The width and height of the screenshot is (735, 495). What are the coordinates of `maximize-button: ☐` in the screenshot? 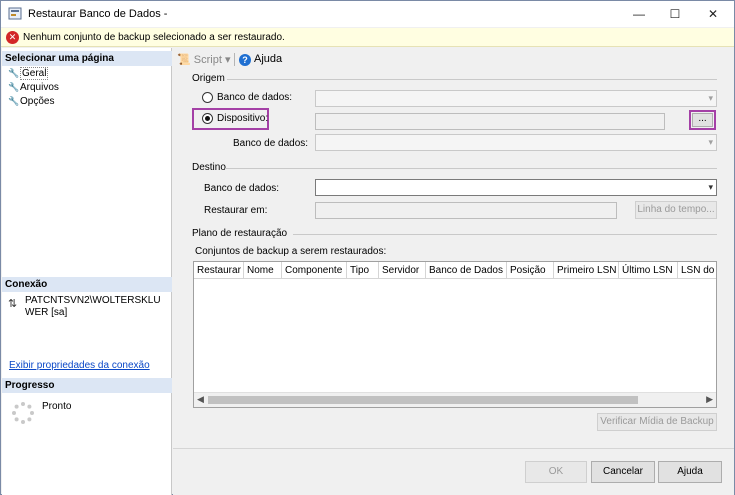 It's located at (675, 14).